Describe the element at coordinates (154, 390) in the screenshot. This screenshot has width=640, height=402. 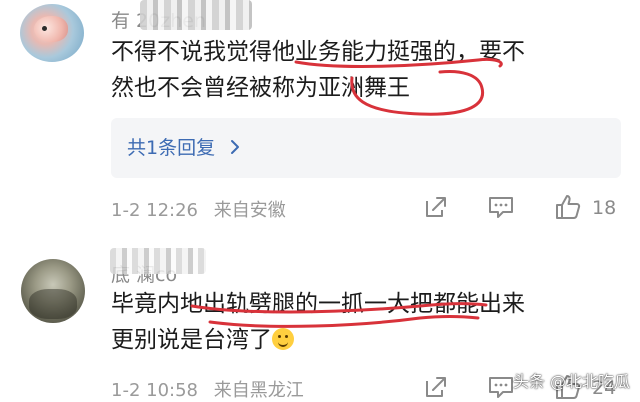
I see `comment-date: 1-2 10:58` at that location.